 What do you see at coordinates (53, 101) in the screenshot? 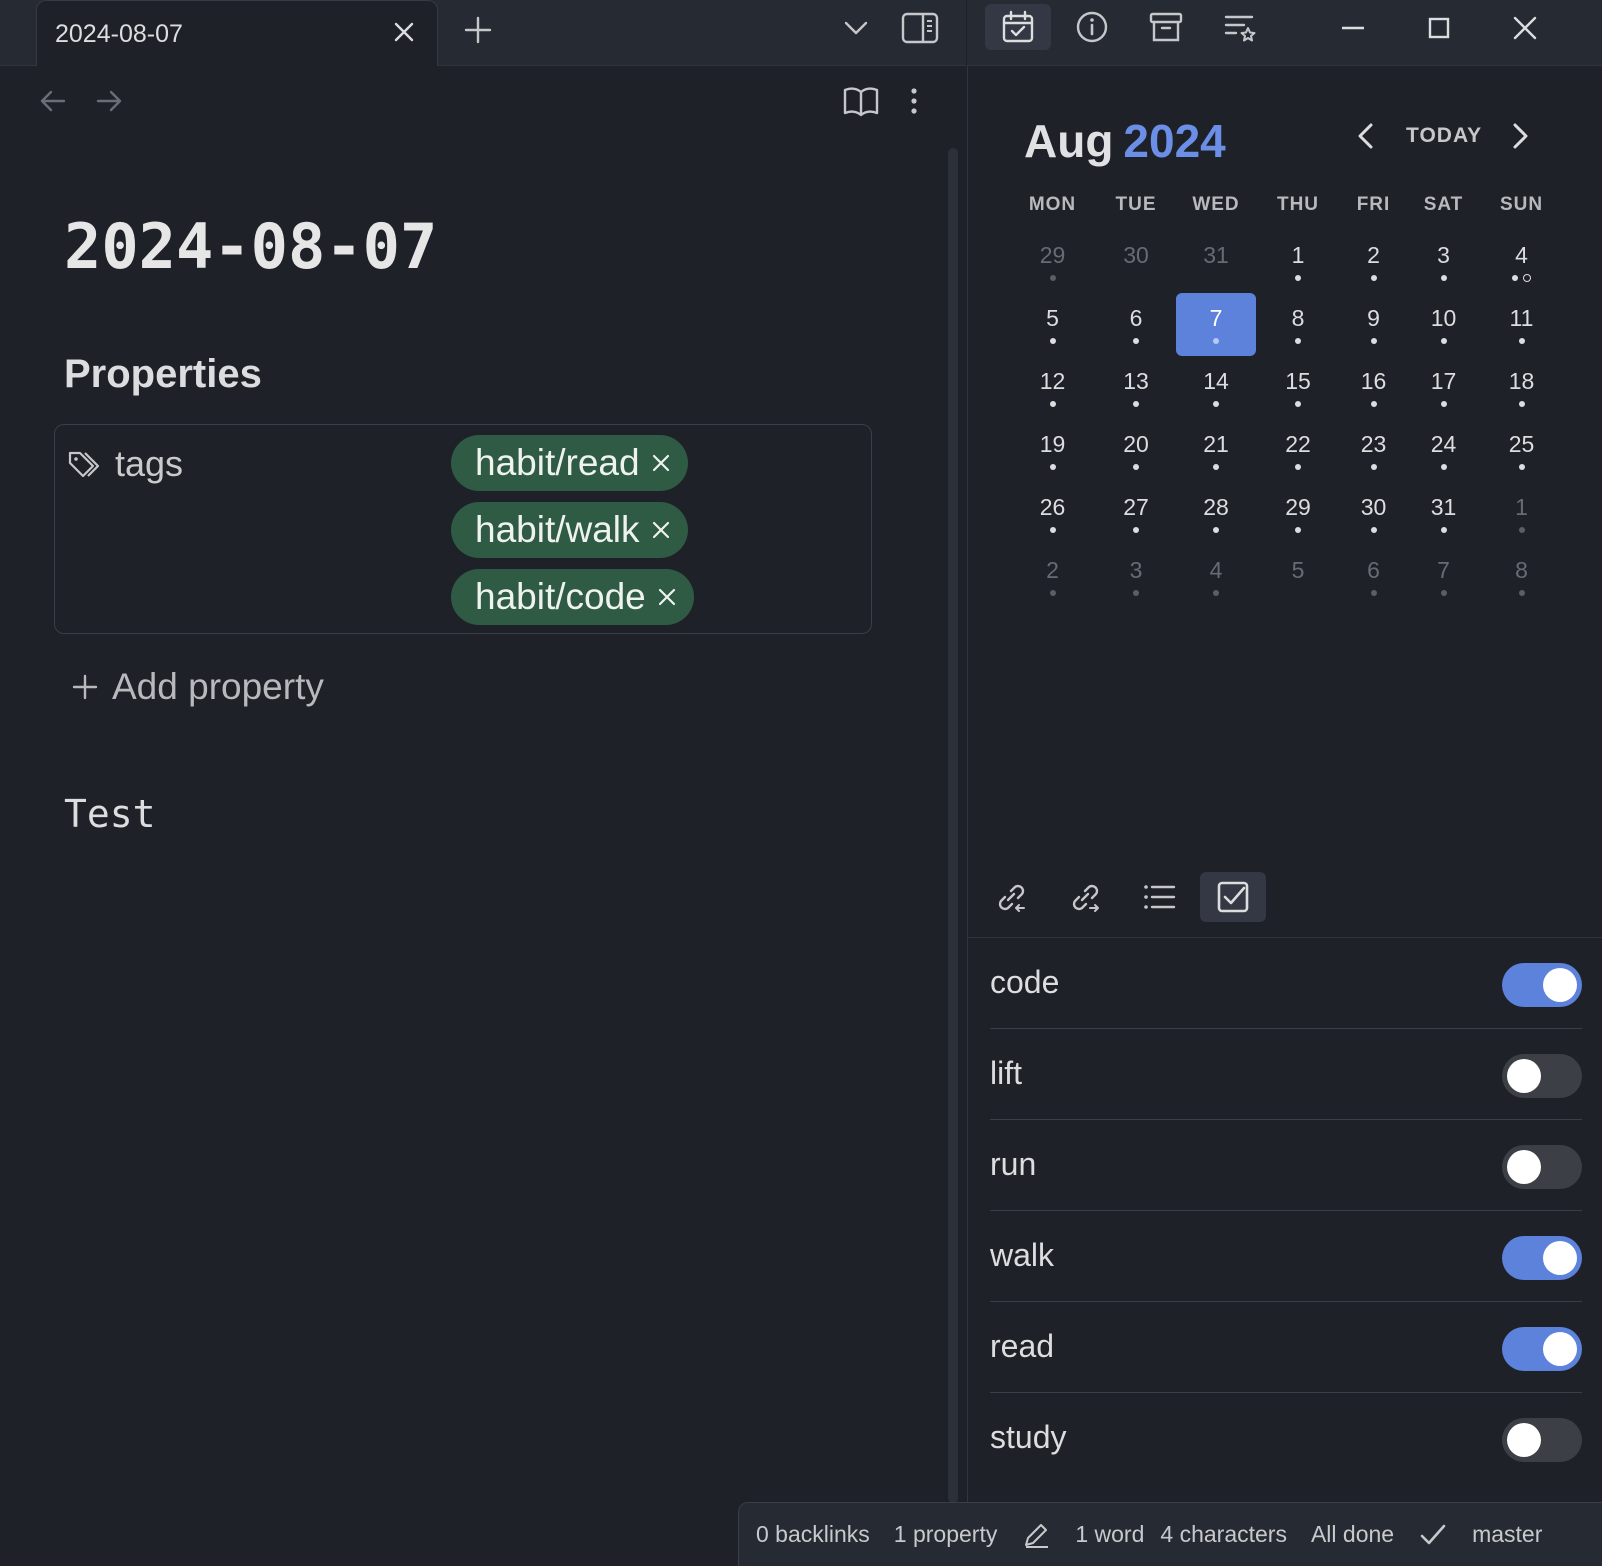
I see `arrow-left-icon` at bounding box center [53, 101].